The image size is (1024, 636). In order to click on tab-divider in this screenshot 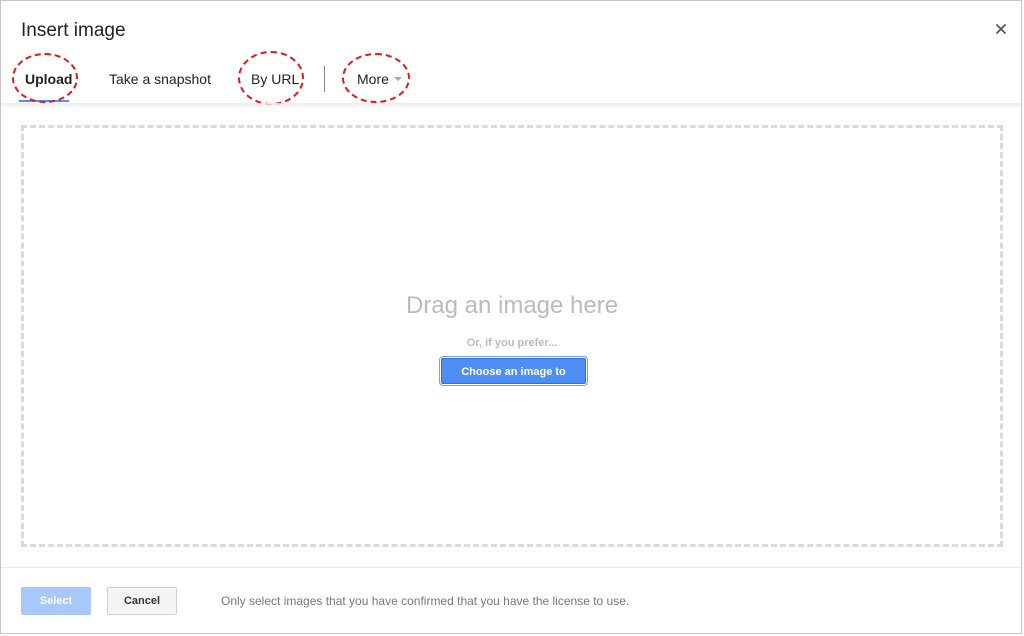, I will do `click(324, 79)`.